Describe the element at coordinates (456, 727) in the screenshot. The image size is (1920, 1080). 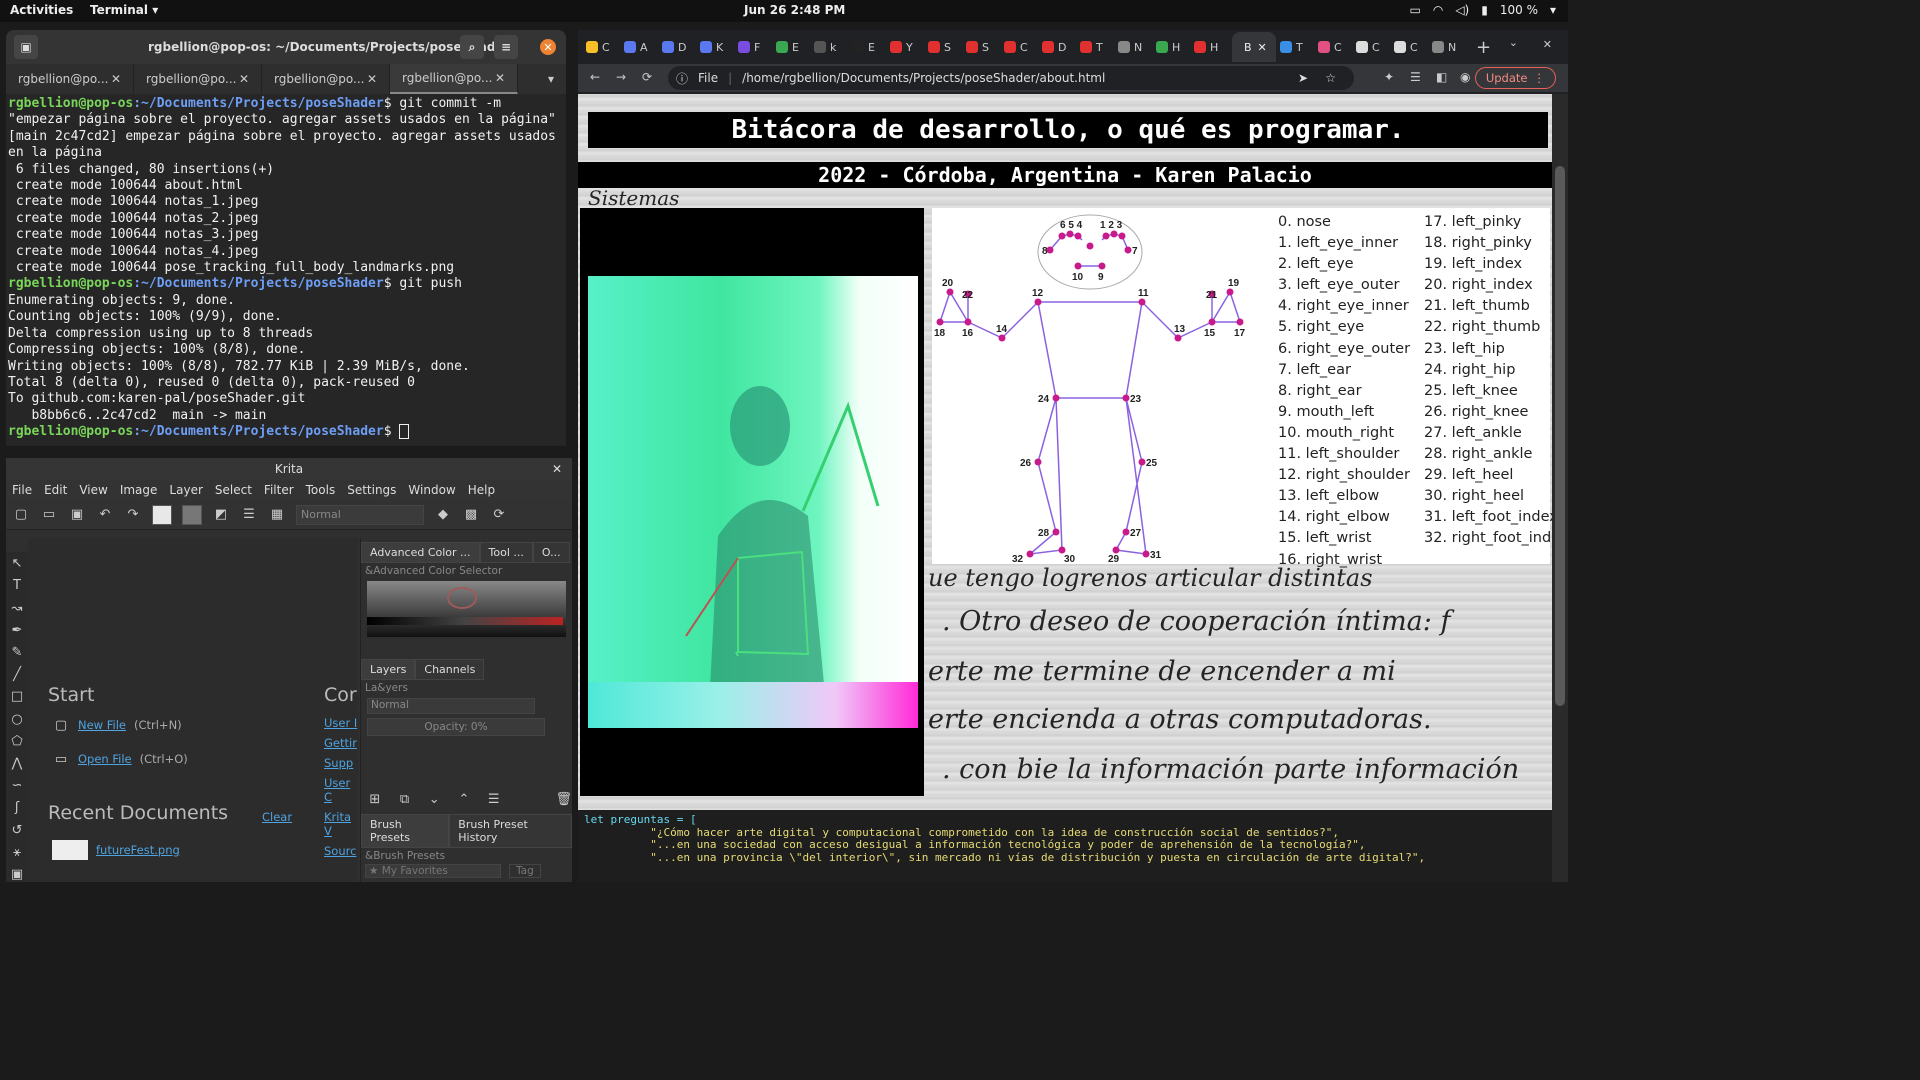
I see `opacity-slider: Opacity: 0%` at that location.